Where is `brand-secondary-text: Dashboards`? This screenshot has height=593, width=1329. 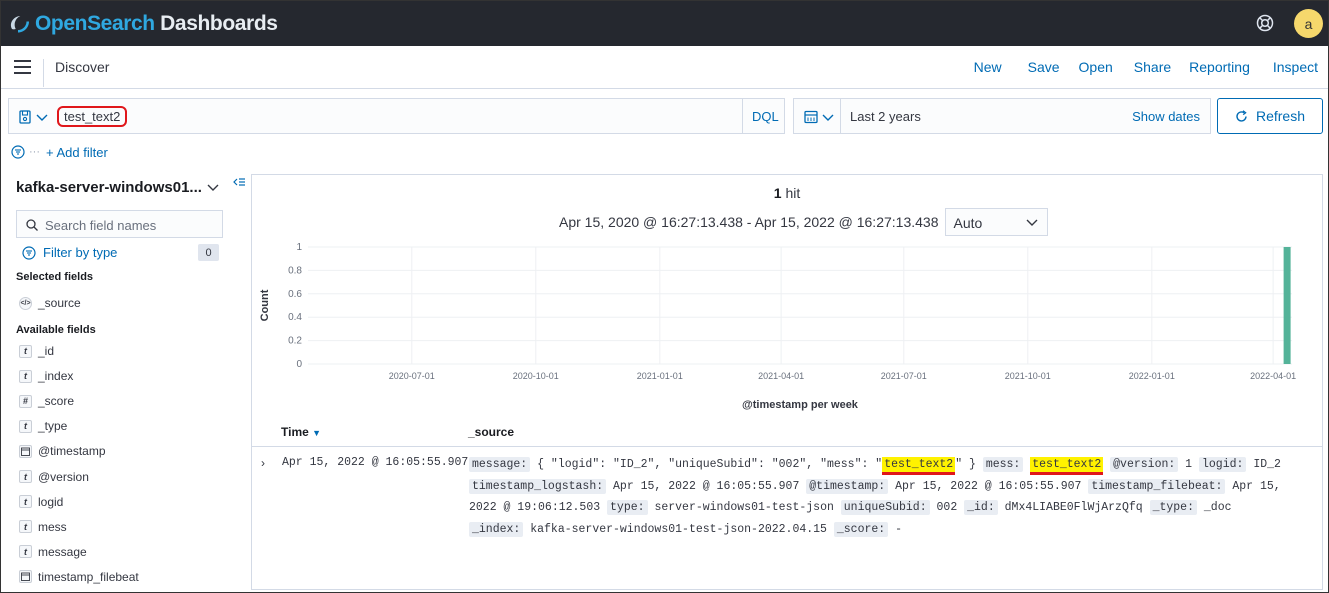
brand-secondary-text: Dashboards is located at coordinates (219, 23).